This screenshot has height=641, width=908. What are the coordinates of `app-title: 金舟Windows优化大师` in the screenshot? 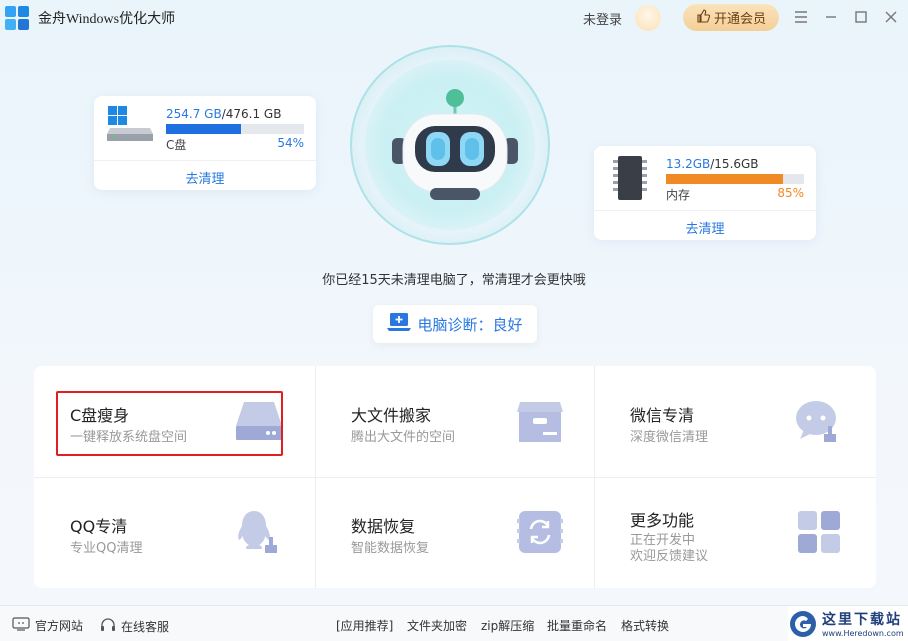 It's located at (107, 19).